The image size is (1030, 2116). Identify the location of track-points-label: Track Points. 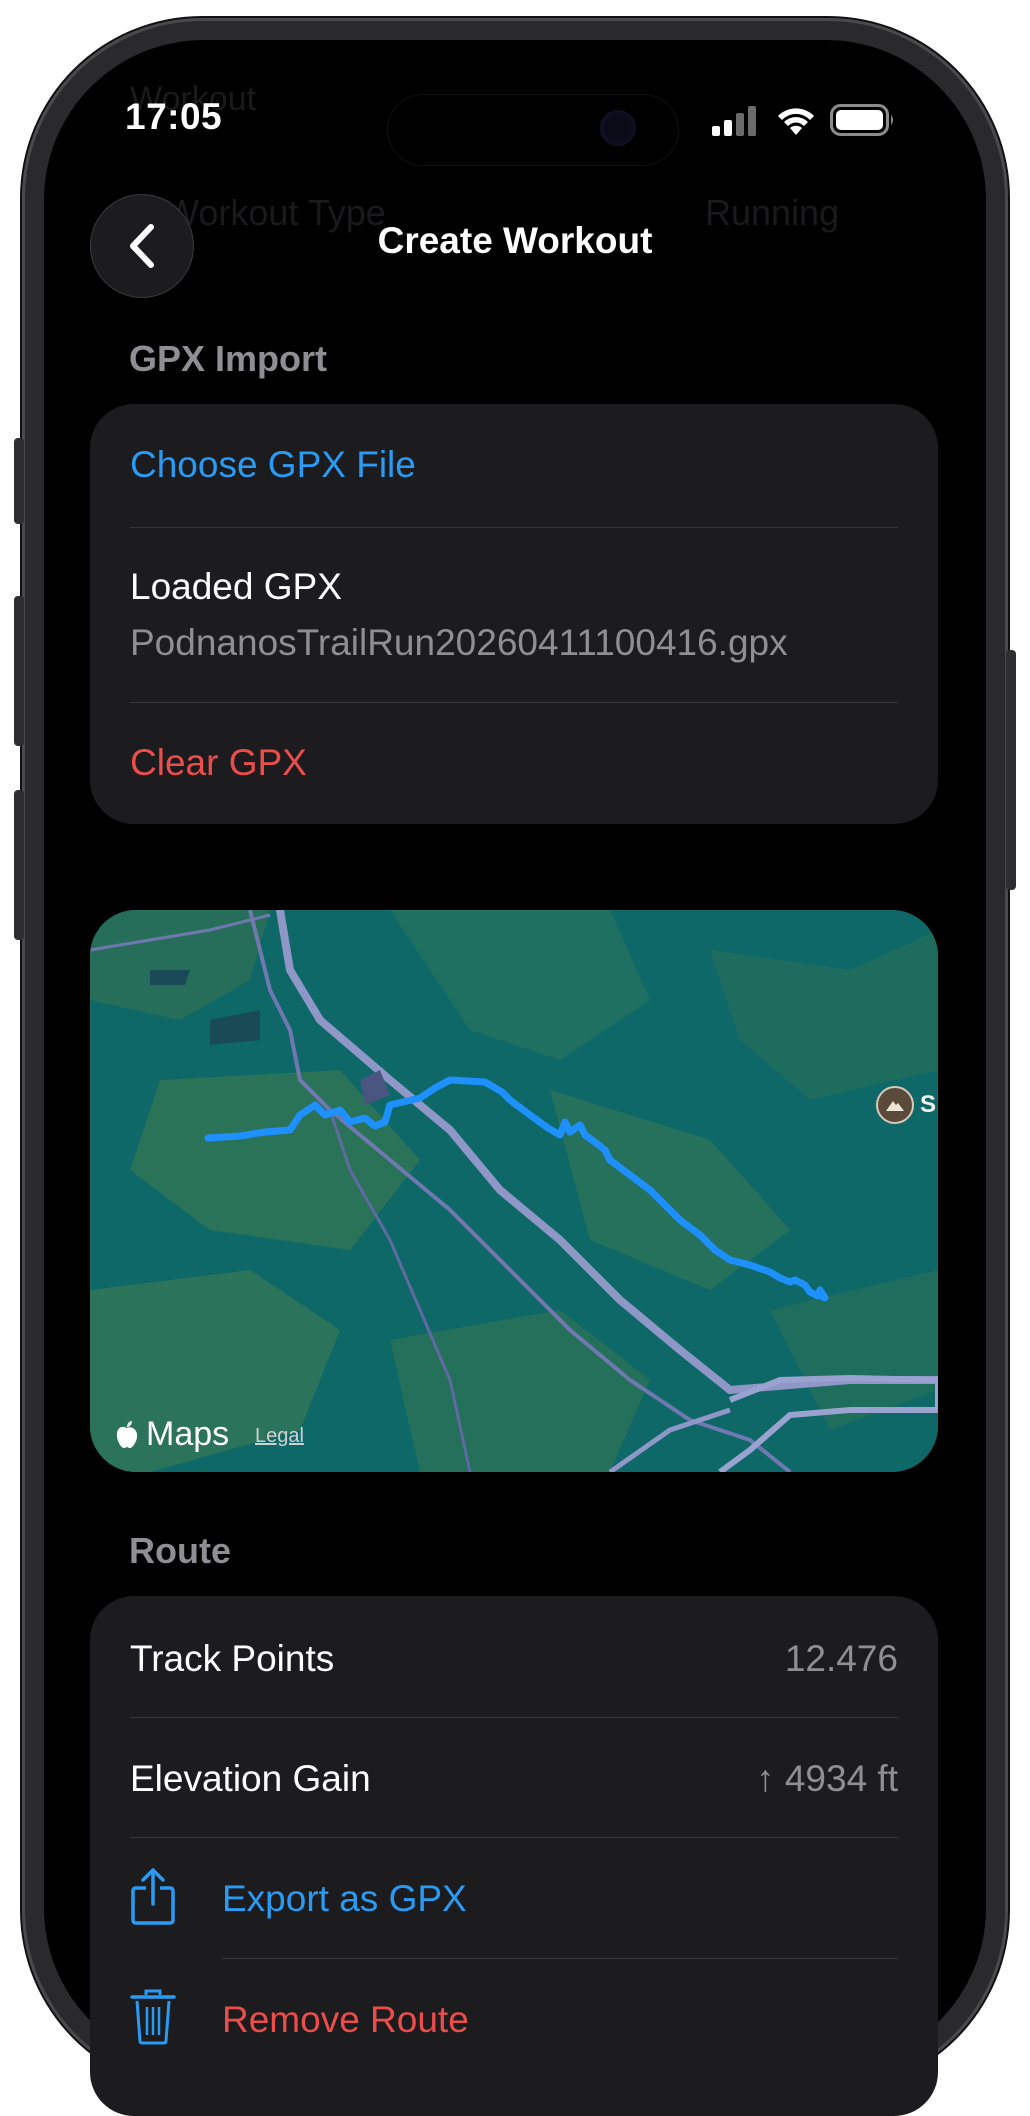
(232, 1658).